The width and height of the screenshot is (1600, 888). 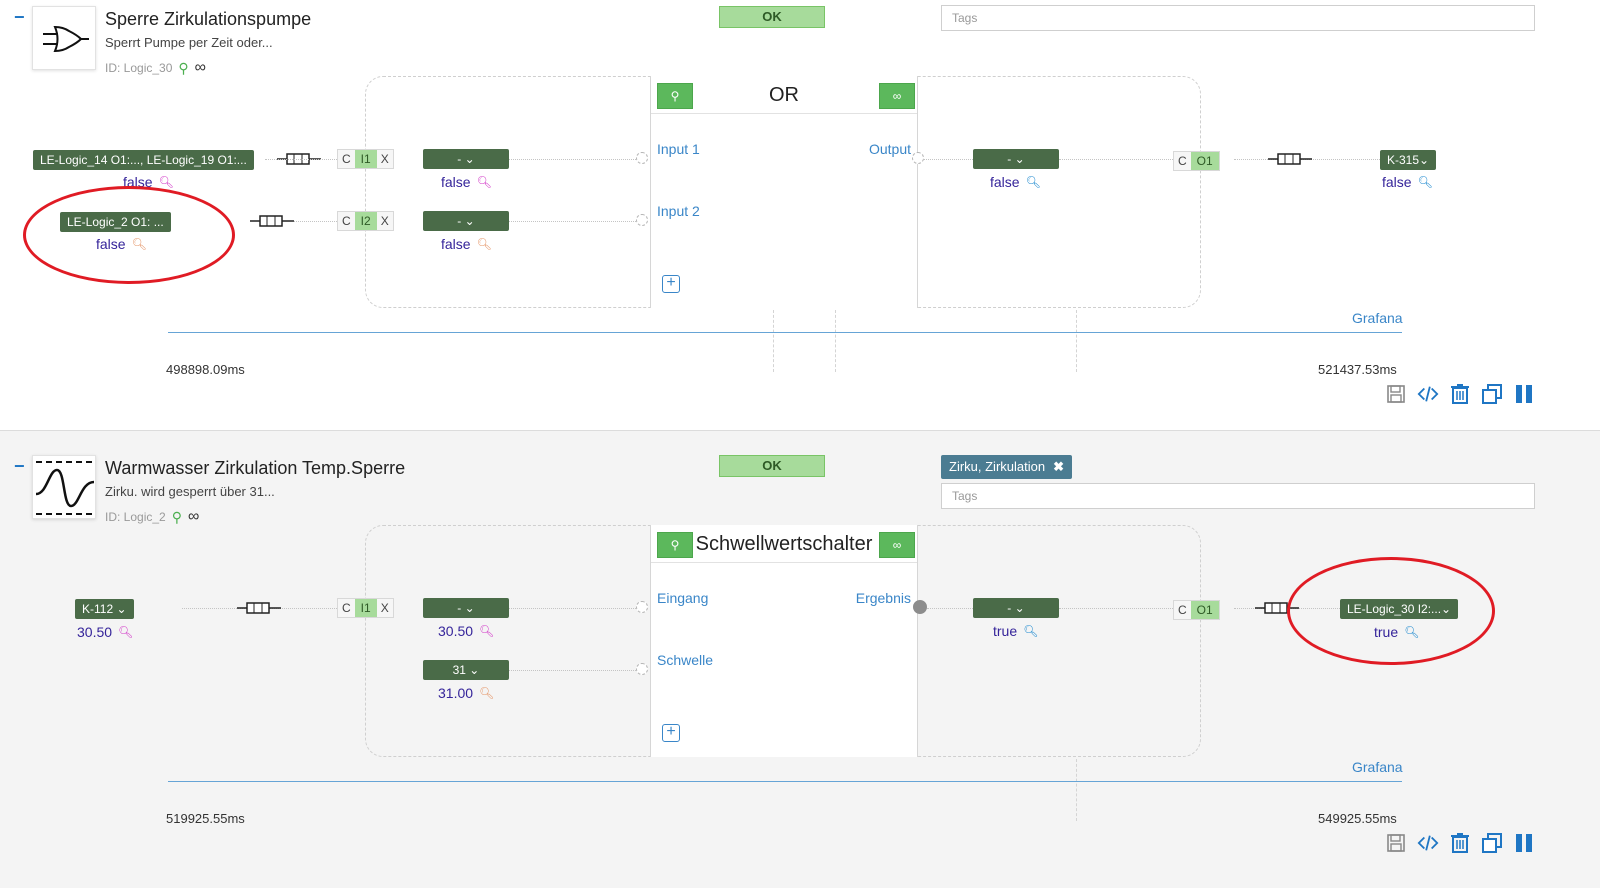 I want to click on time-start: 498898.09ms, so click(x=205, y=369).